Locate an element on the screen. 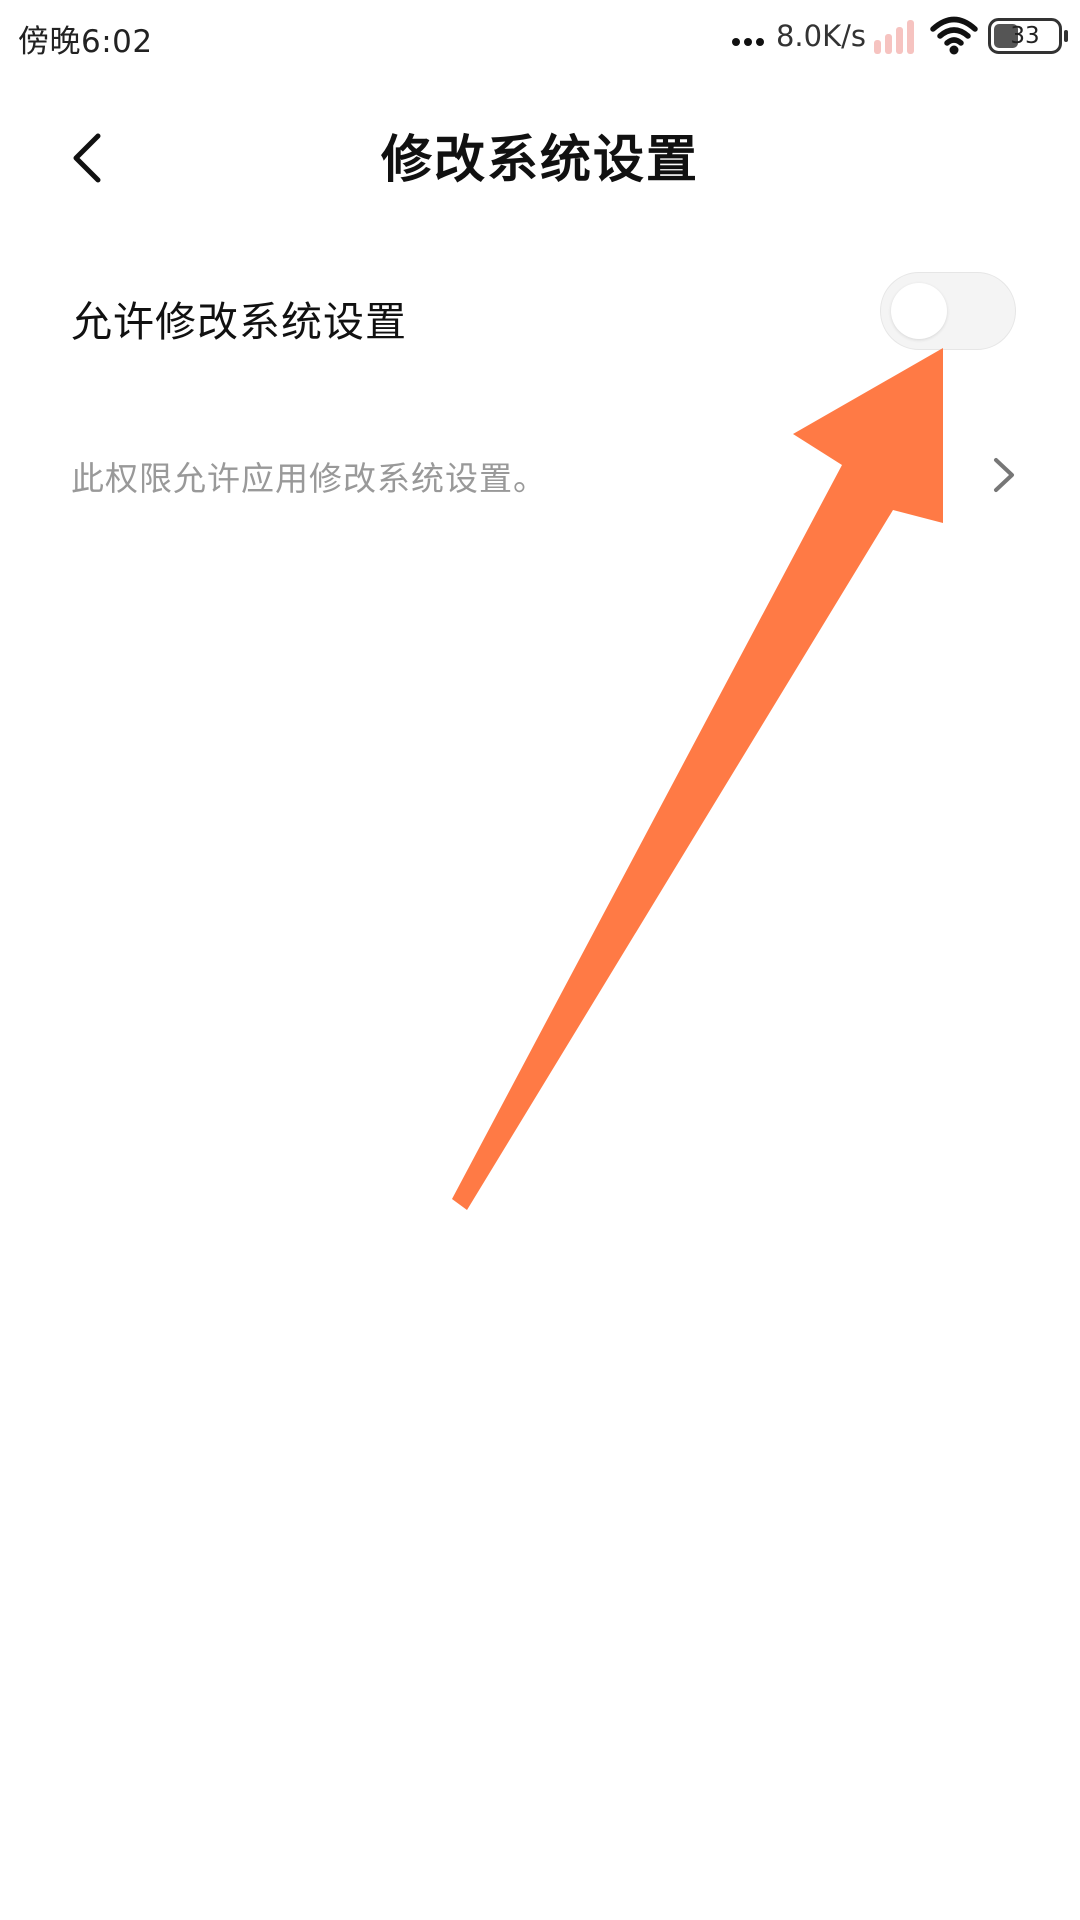  battery-icon: 33 is located at coordinates (1029, 36).